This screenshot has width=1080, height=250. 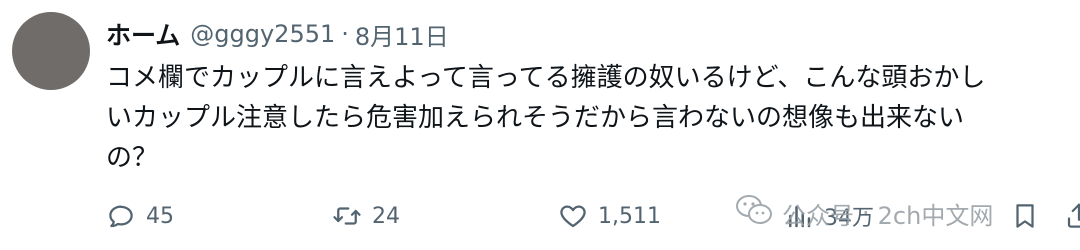 I want to click on watermark-right: 2ch中文网, so click(x=935, y=215).